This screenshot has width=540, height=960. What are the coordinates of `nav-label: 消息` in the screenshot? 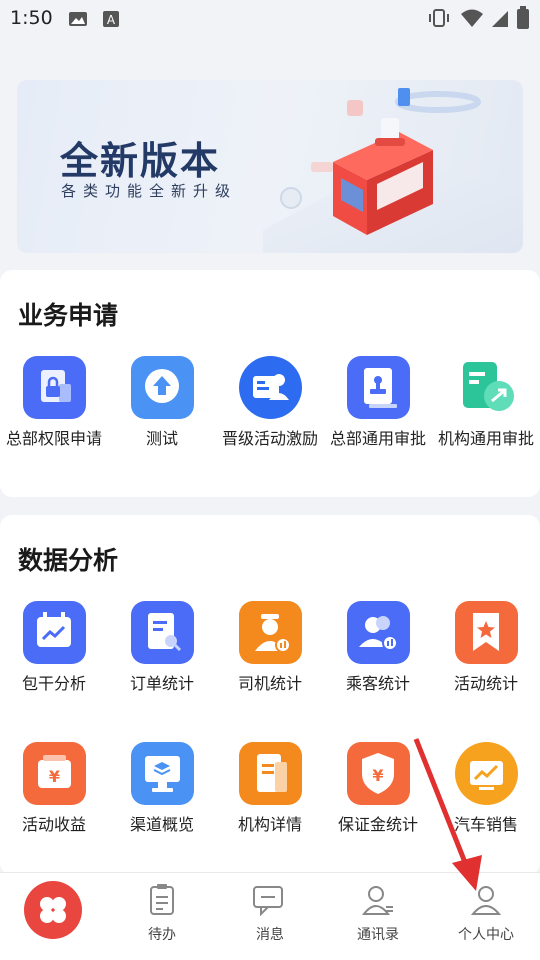 It's located at (270, 935).